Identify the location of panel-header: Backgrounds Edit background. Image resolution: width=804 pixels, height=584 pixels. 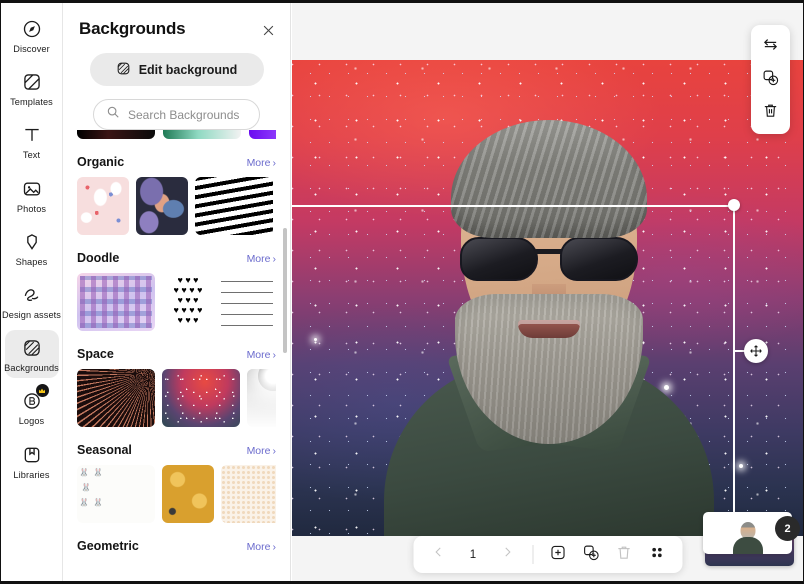
(176, 66).